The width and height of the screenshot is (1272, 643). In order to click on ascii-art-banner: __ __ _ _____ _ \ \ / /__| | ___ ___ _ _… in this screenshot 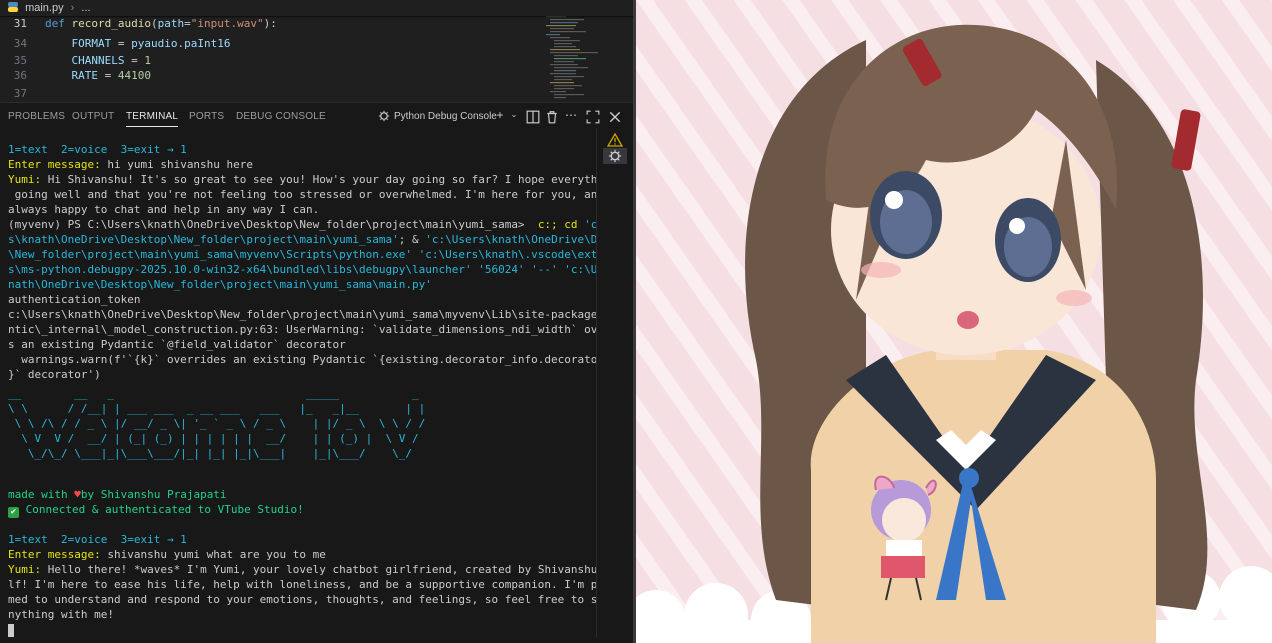, I will do `click(217, 423)`.